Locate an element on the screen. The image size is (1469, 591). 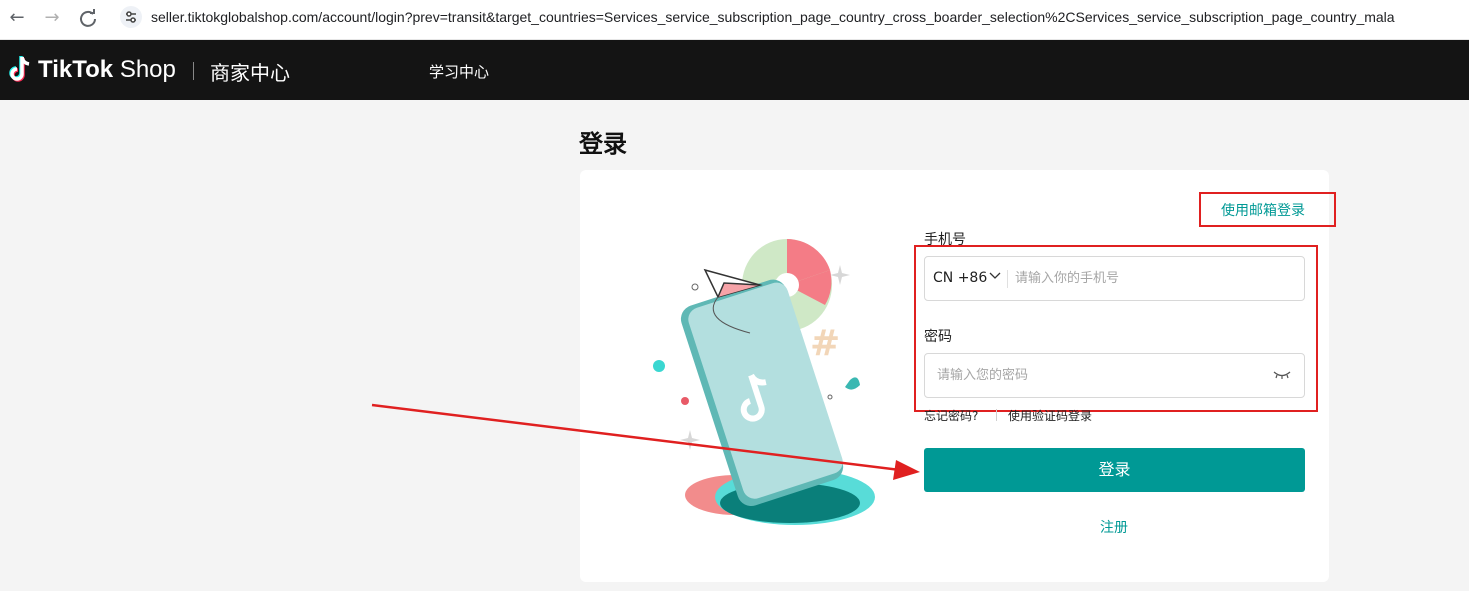
merchant-center-title: 商家中心 is located at coordinates (250, 73).